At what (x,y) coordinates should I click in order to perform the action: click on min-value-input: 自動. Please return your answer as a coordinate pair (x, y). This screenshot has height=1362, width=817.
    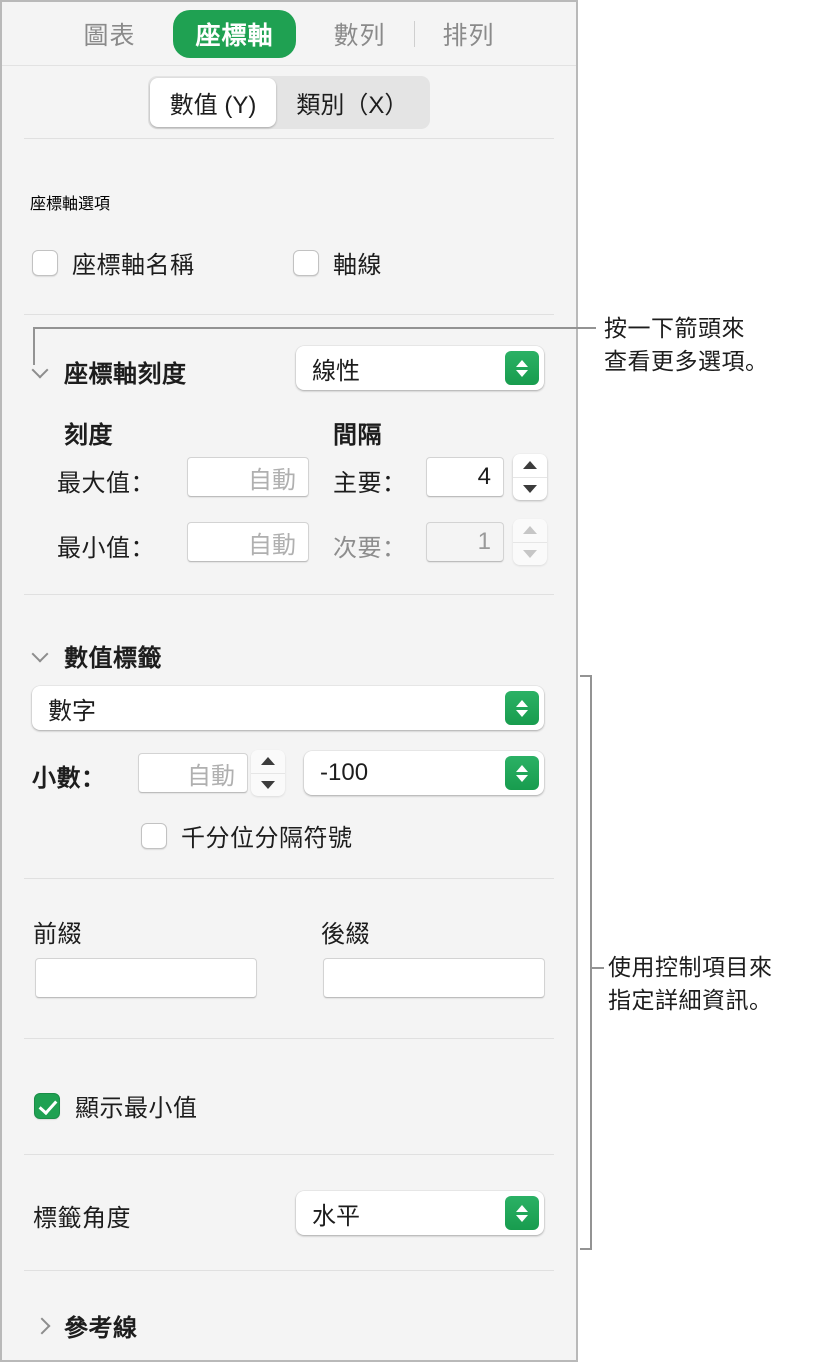
    Looking at the image, I should click on (248, 542).